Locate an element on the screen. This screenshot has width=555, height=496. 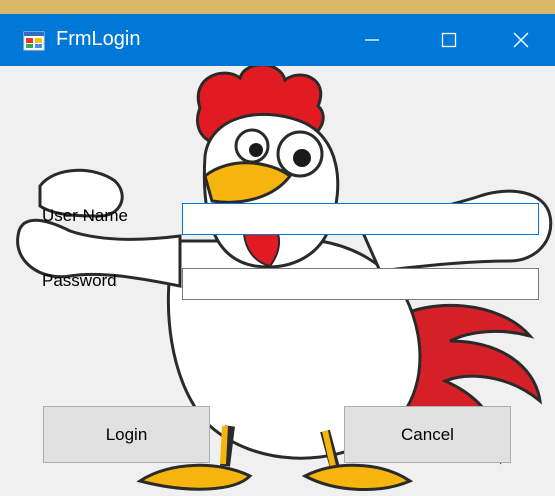
close-button is located at coordinates (519, 40).